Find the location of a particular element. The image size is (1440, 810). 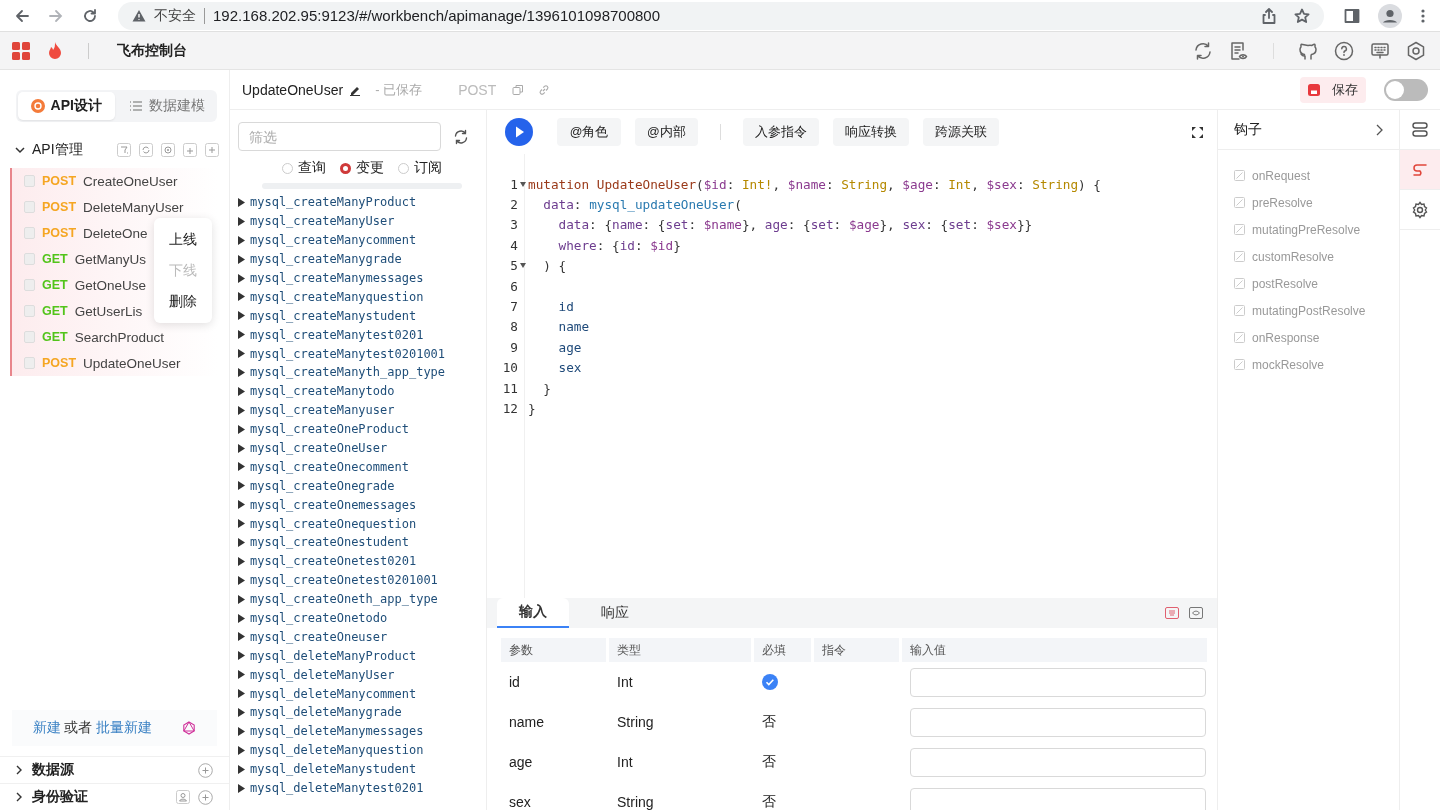

toolbar-button: 跨源关联 is located at coordinates (960, 132).